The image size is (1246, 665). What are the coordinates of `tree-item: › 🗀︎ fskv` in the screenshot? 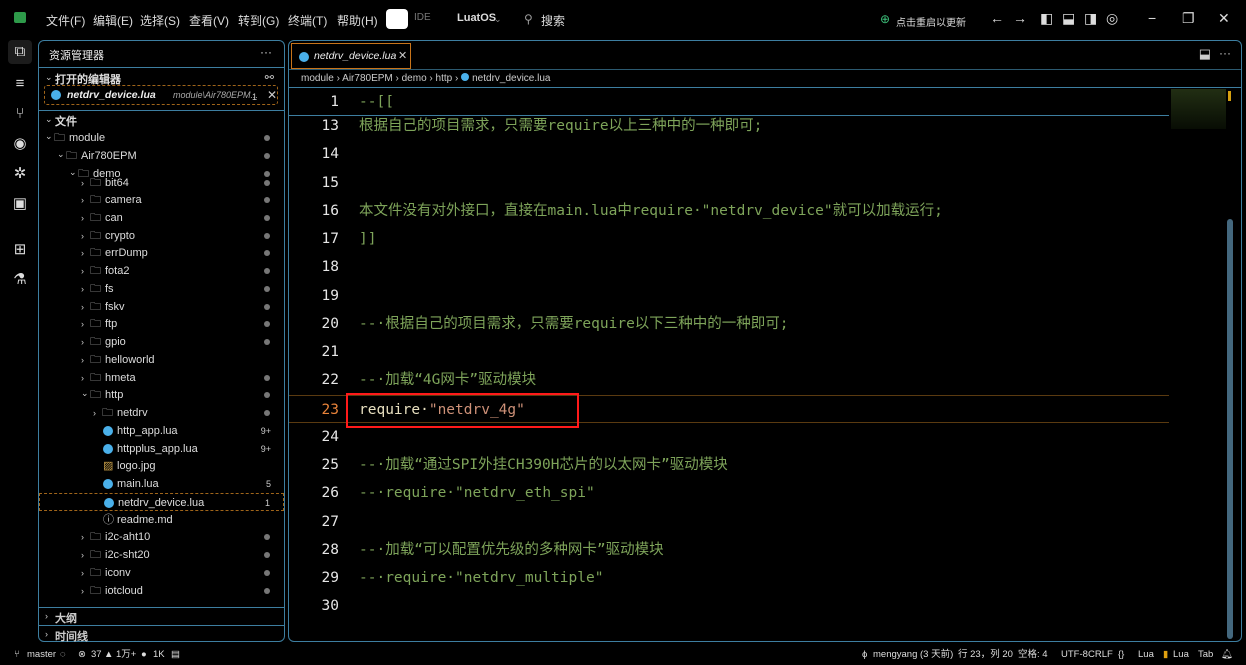 It's located at (161, 307).